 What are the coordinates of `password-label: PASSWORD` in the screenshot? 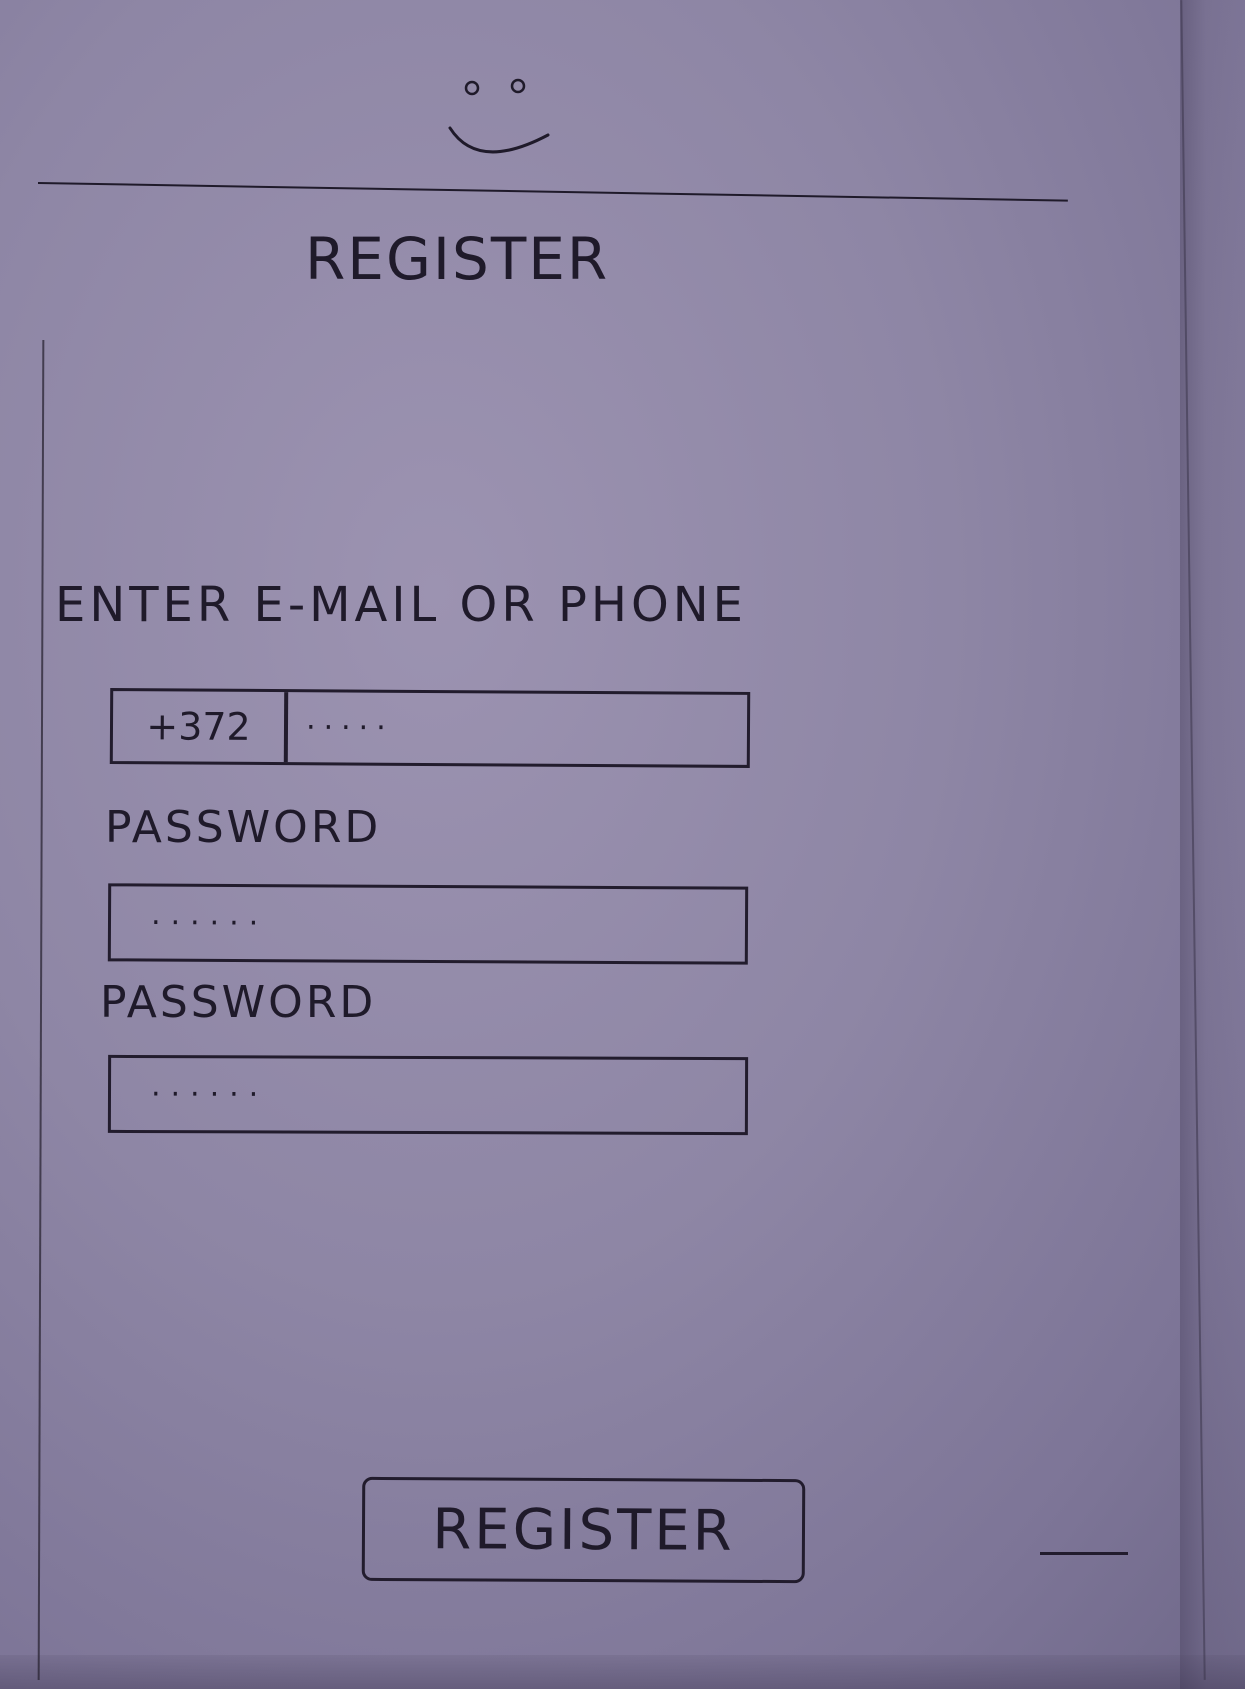 It's located at (243, 827).